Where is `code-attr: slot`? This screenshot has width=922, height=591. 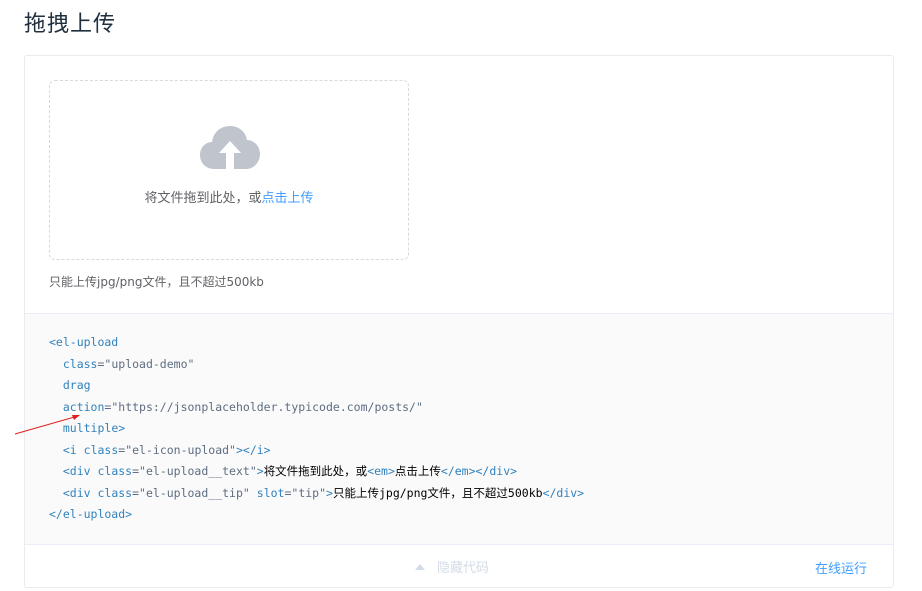 code-attr: slot is located at coordinates (270, 492).